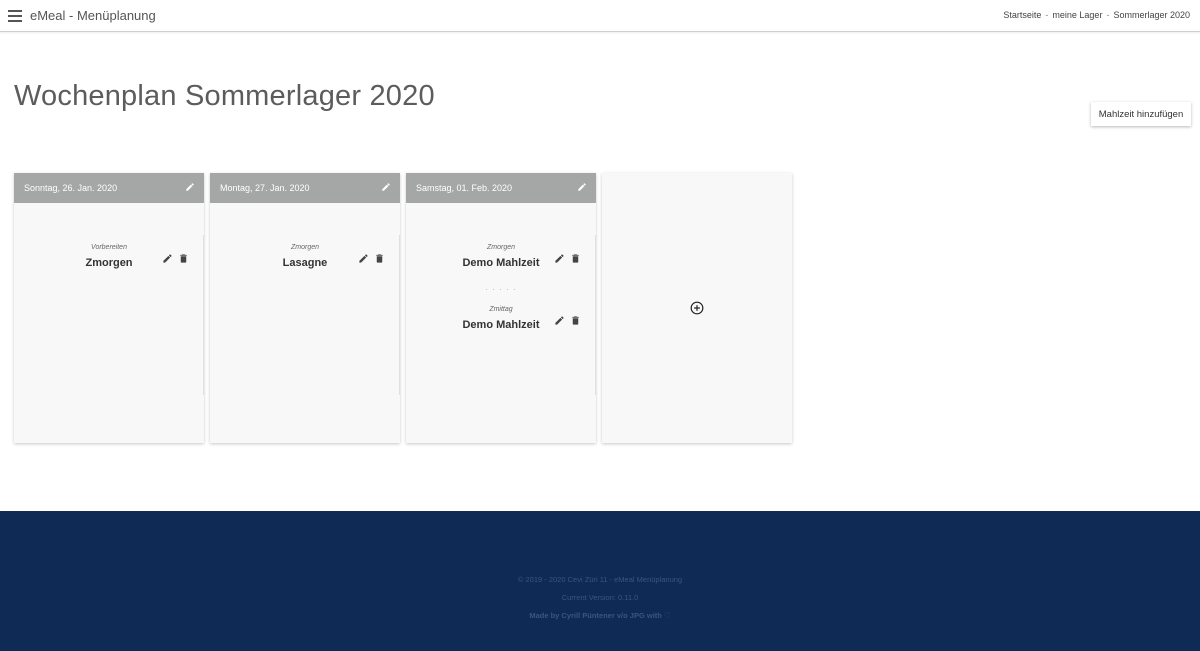 The height and width of the screenshot is (651, 1200). Describe the element at coordinates (93, 15) in the screenshot. I see `app-title: eMeal - Menüplanung` at that location.